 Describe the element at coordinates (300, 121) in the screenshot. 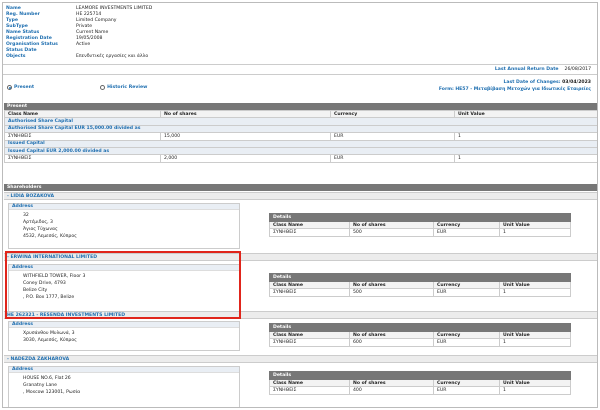

I see `table-row: Authorised Share Capital` at that location.